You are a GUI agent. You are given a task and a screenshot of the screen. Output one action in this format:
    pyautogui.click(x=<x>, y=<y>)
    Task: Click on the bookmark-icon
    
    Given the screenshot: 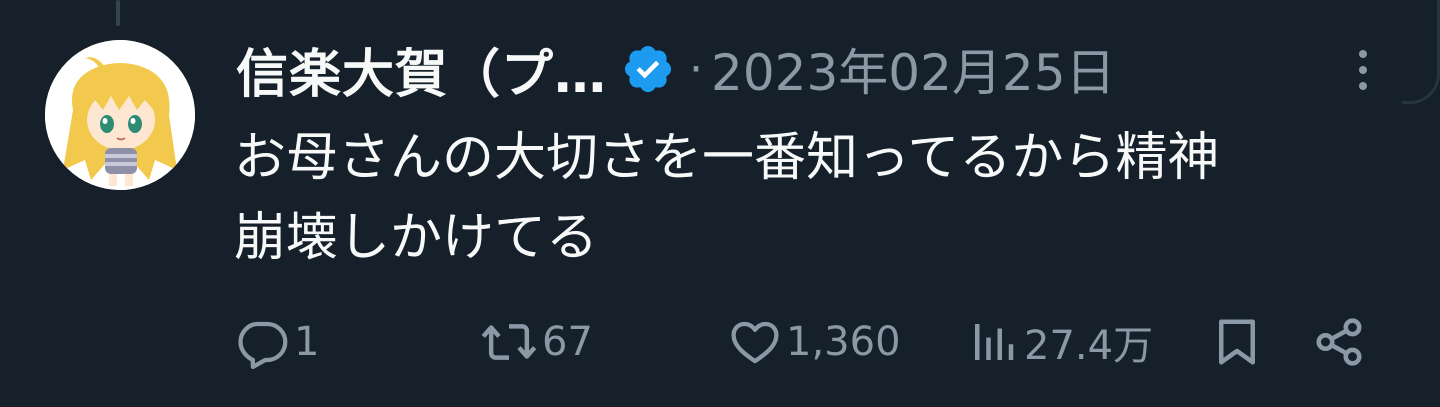 What is the action you would take?
    pyautogui.click(x=1237, y=342)
    